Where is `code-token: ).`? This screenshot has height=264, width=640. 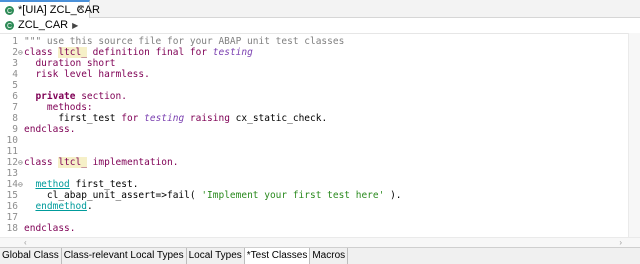
code-token: ). is located at coordinates (393, 195).